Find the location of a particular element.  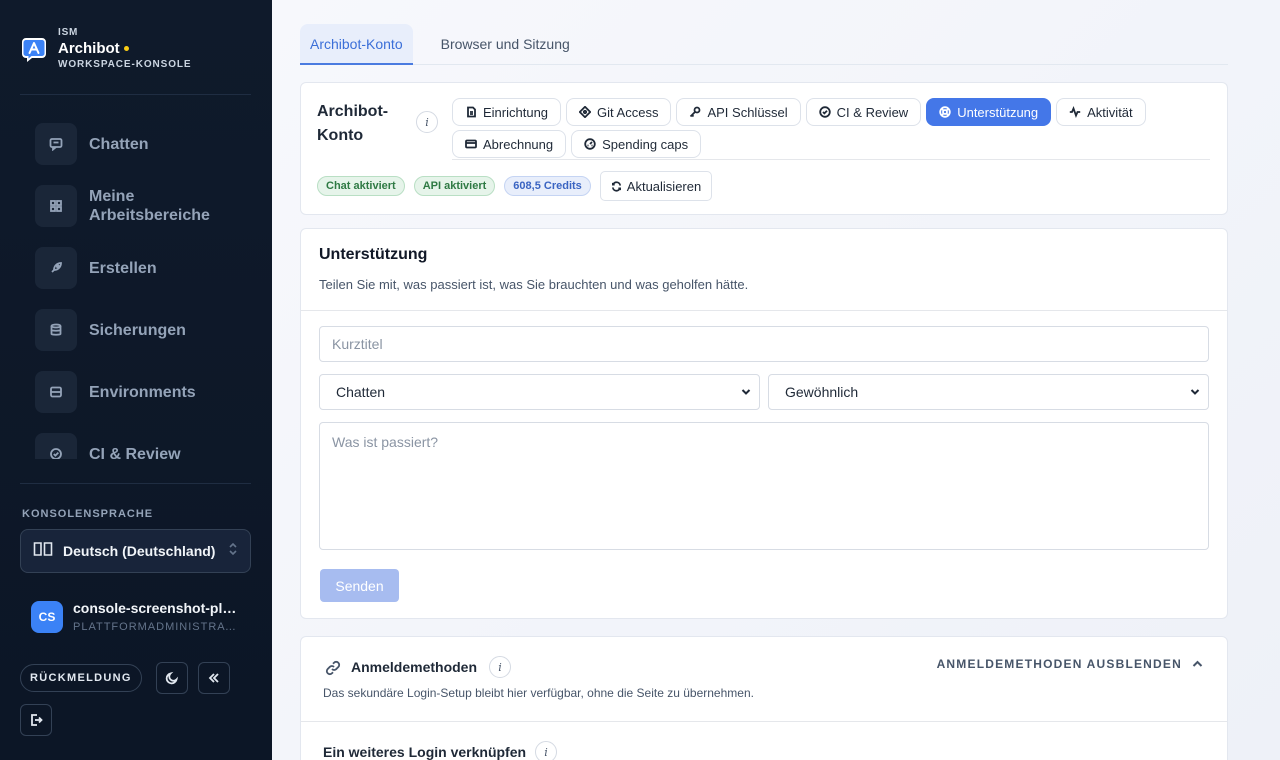

page-tabs: Archibot-Konto Browser und Sitzung is located at coordinates (764, 44).